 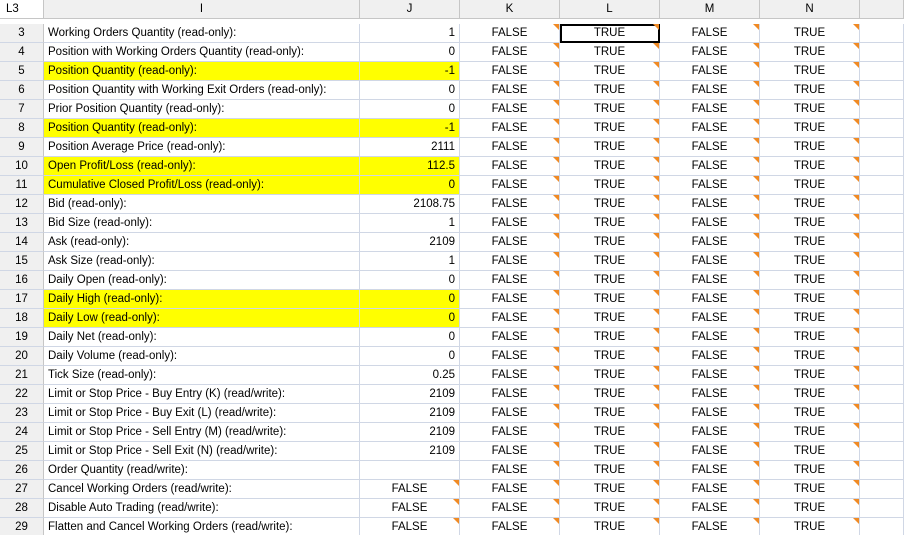 What do you see at coordinates (22, 204) in the screenshot?
I see `row-header: 12` at bounding box center [22, 204].